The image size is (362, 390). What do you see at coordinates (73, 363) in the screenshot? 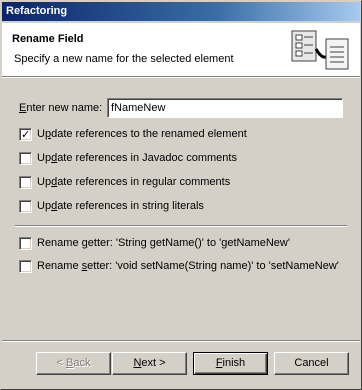
I see `back-button: < Back` at bounding box center [73, 363].